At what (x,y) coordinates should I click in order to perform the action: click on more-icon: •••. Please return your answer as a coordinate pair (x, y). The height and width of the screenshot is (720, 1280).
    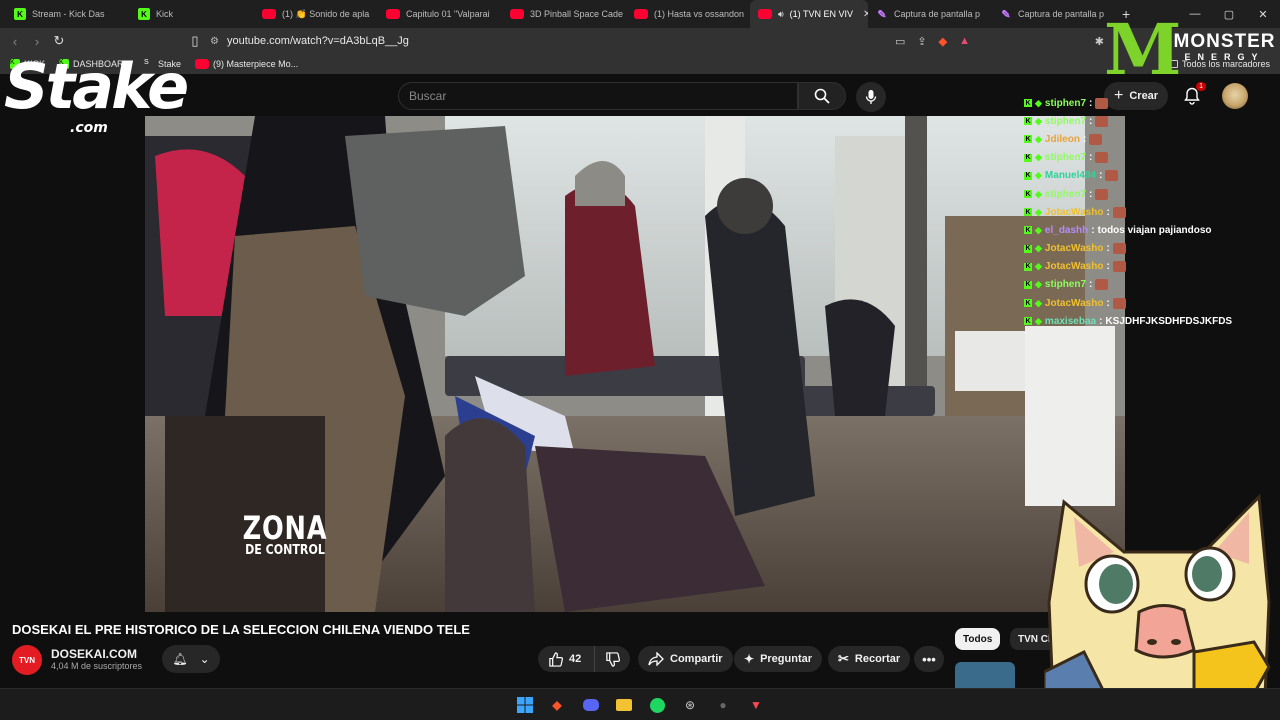
    Looking at the image, I should click on (929, 659).